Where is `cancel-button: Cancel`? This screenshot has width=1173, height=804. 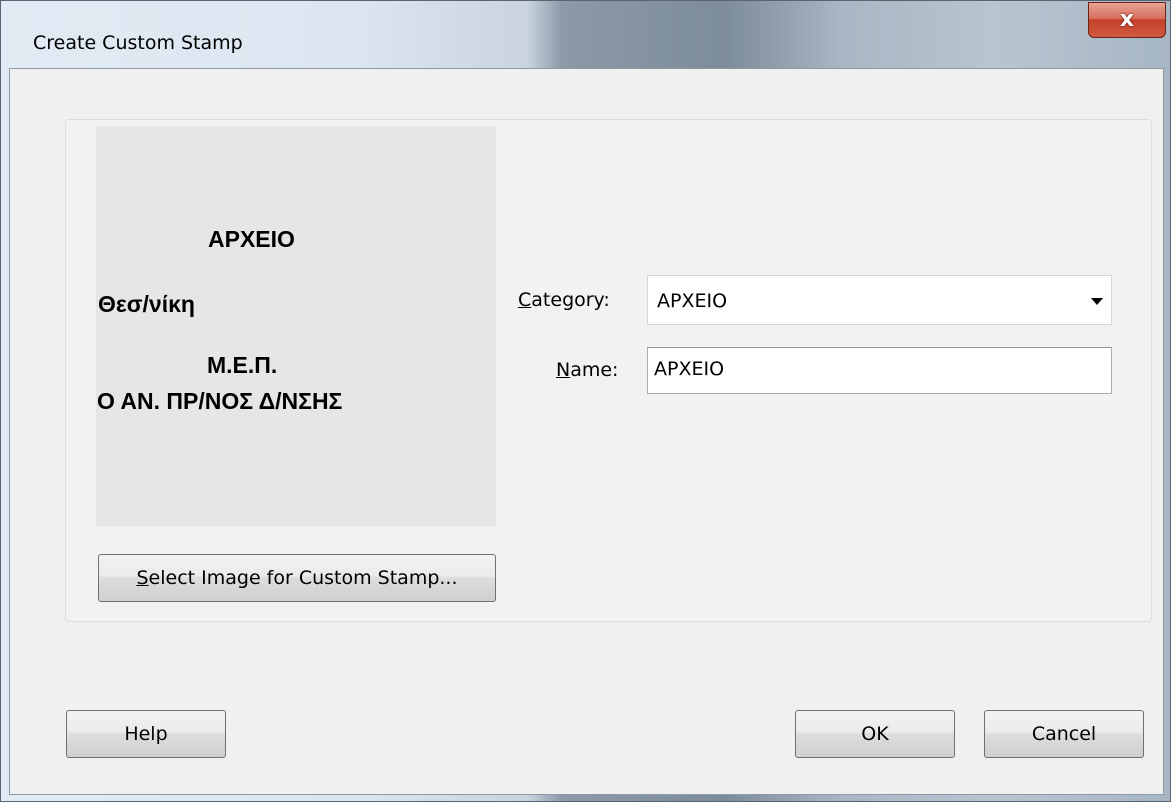
cancel-button: Cancel is located at coordinates (1064, 734).